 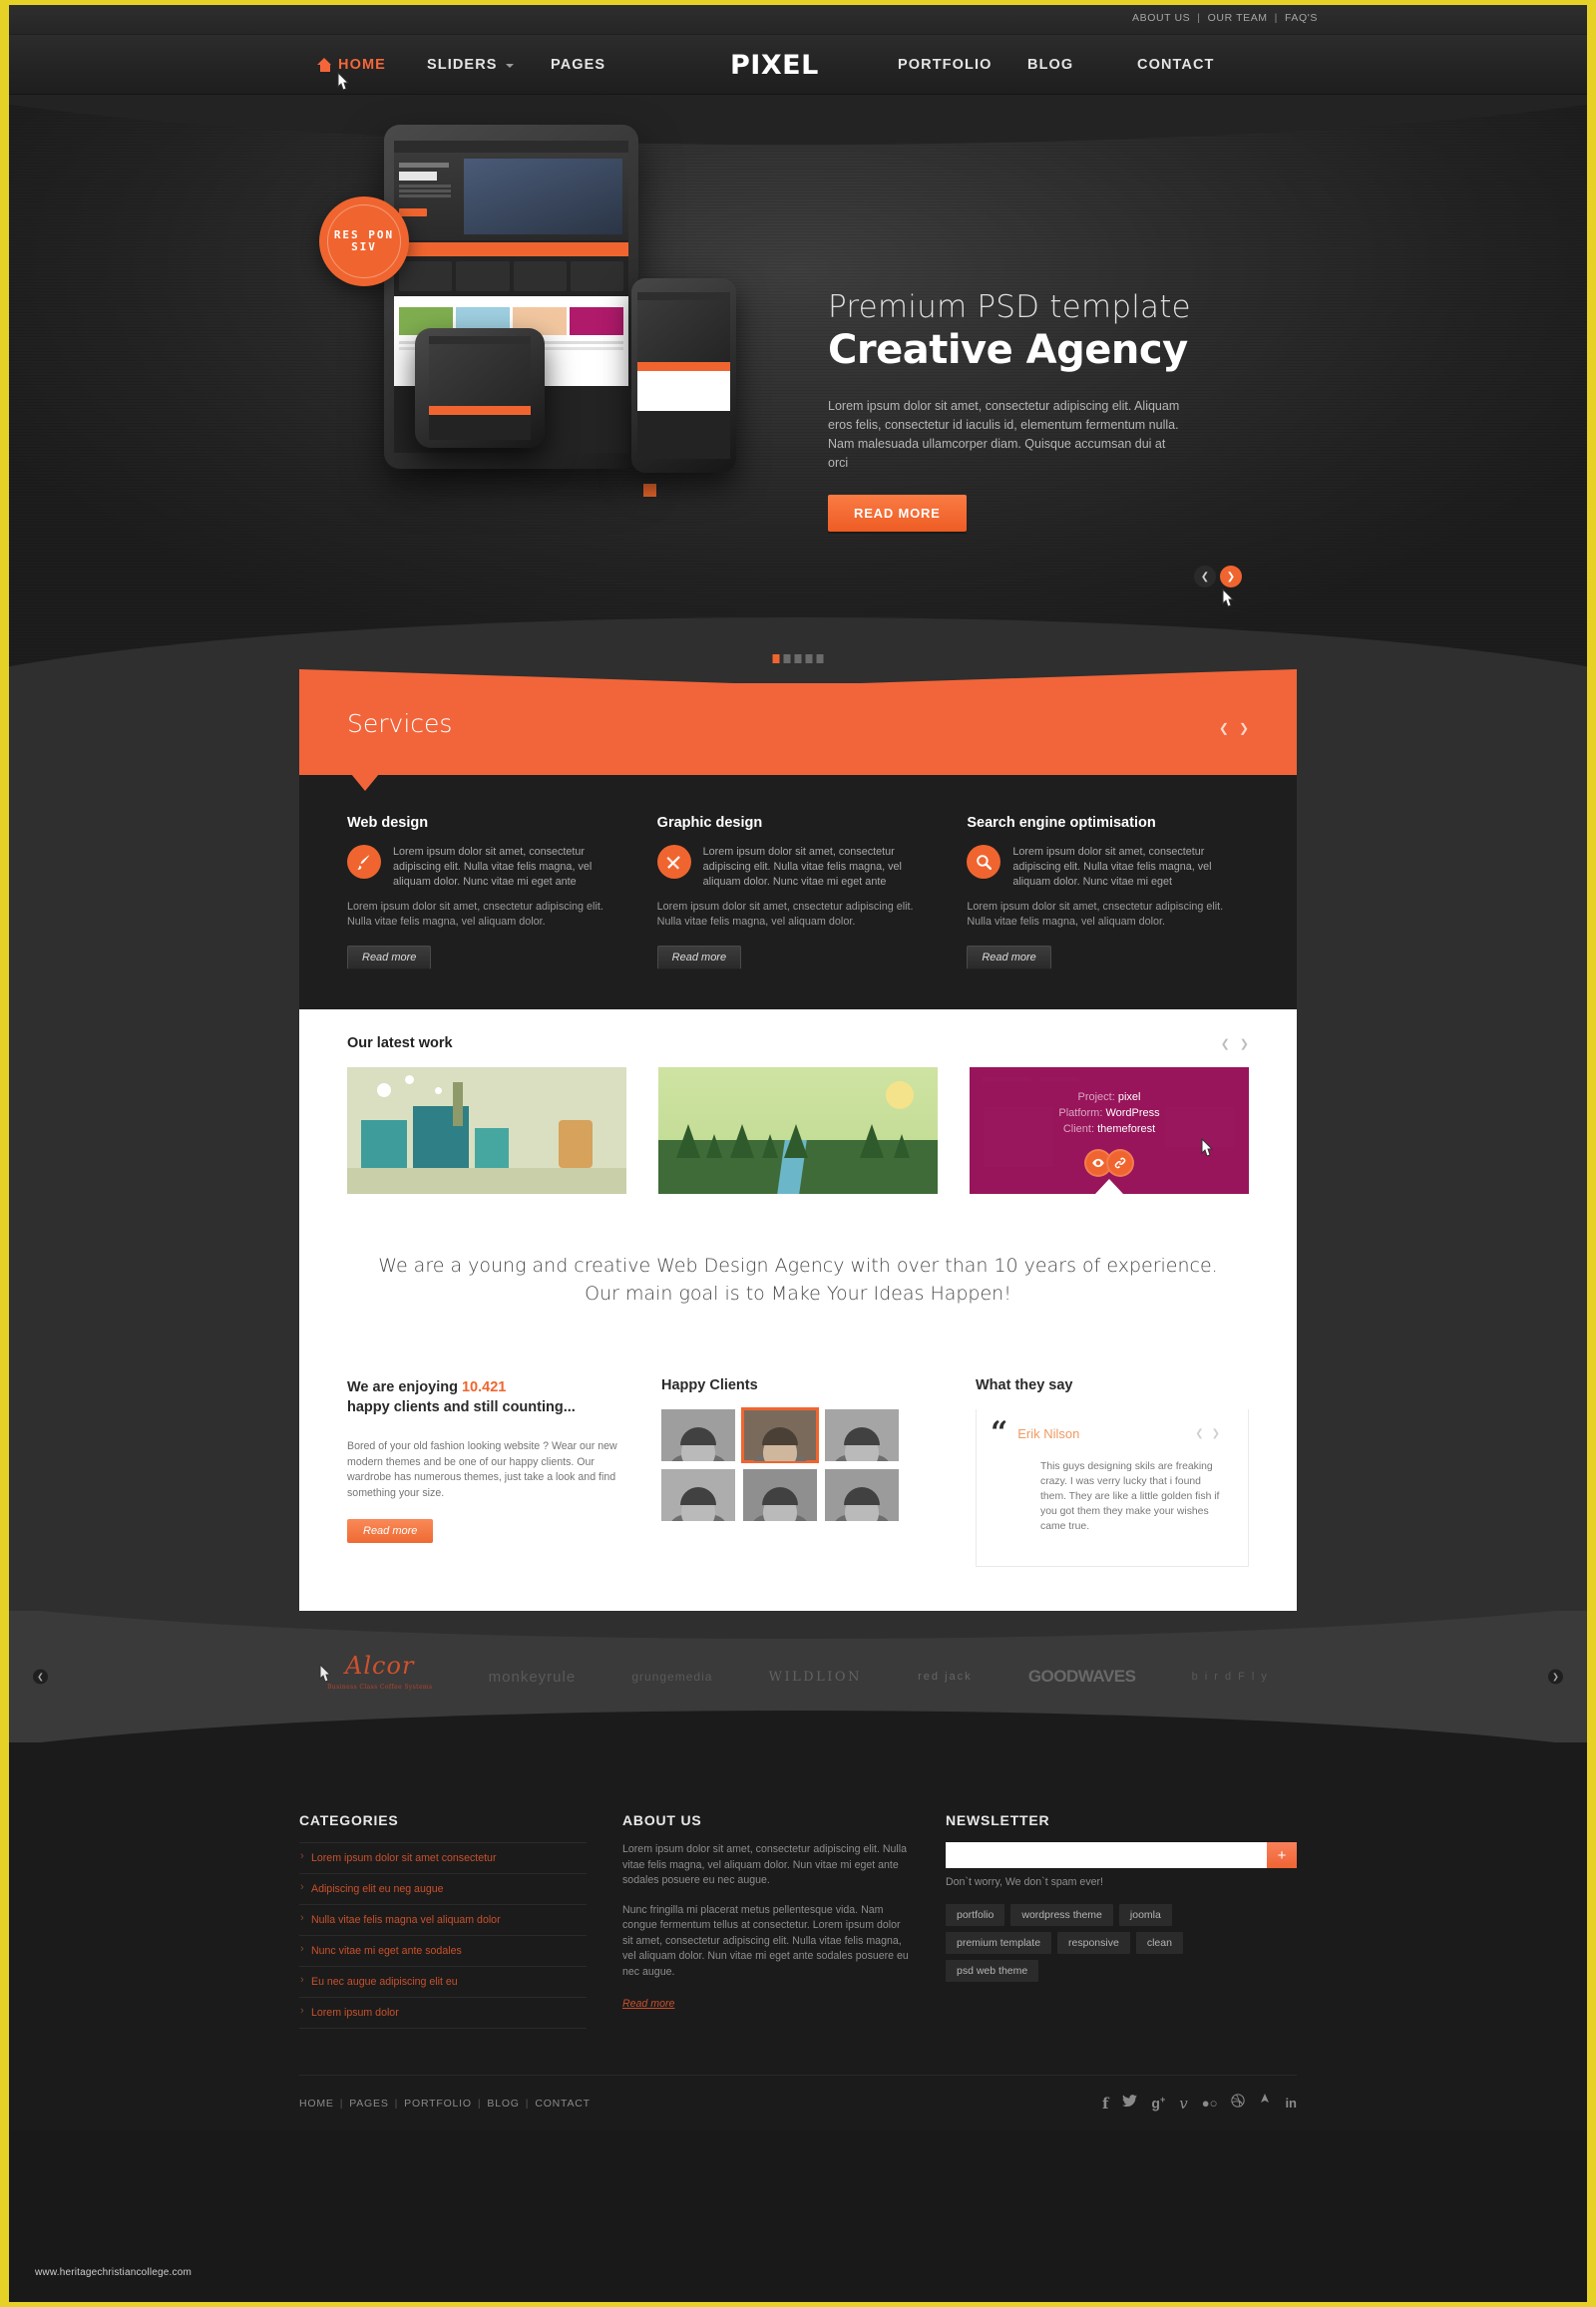 I want to click on footer-nav-blog: BLOG, so click(x=503, y=2104).